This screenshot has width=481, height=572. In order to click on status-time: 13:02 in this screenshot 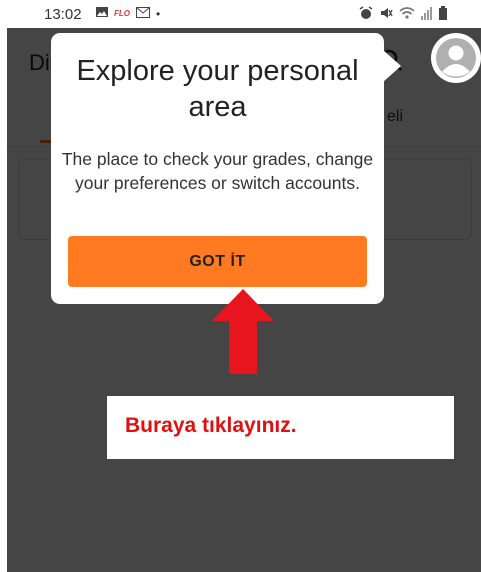, I will do `click(63, 14)`.